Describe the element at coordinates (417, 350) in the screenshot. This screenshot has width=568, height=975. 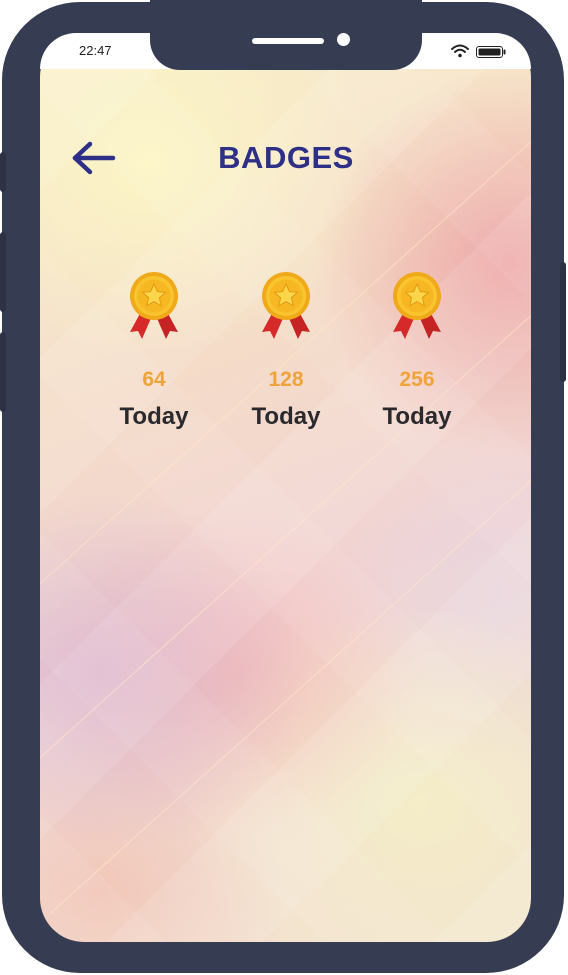
I see `badge-item: 256 Today` at that location.